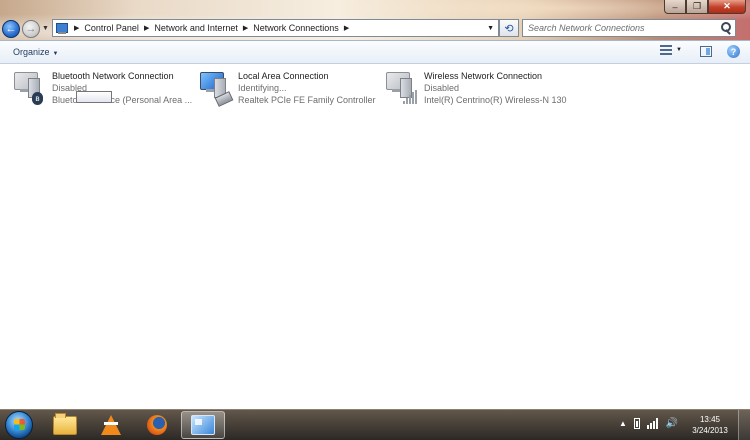 The width and height of the screenshot is (750, 440). I want to click on recent-pages-dropdown: ▼, so click(45, 28).